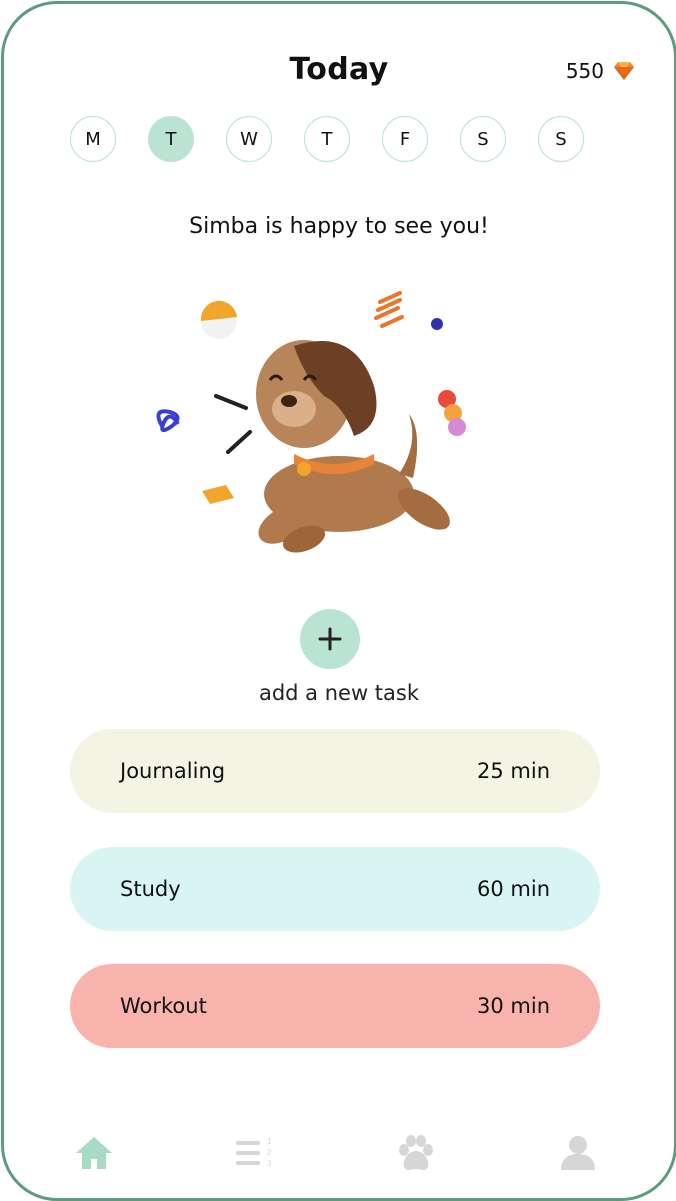 The width and height of the screenshot is (676, 1201). Describe the element at coordinates (171, 139) in the screenshot. I see `day-tuesday: T` at that location.